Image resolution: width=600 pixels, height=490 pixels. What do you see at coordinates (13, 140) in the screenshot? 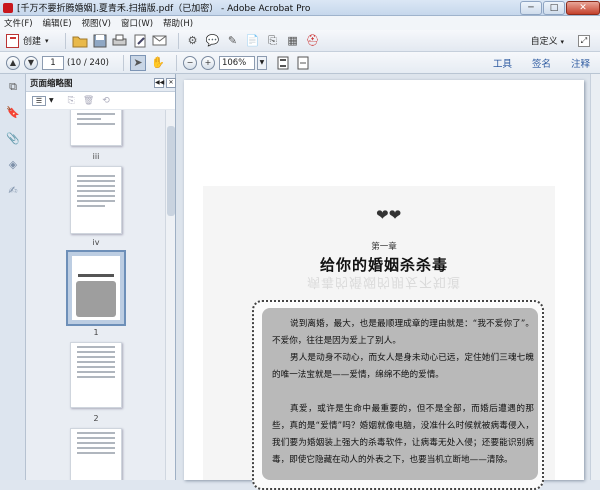
I see `attachments-paperclip-icon: 📎` at bounding box center [13, 140].